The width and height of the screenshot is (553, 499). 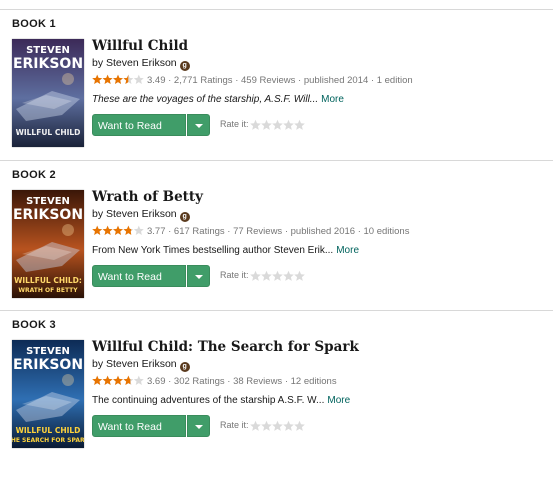 What do you see at coordinates (48, 290) in the screenshot?
I see `cover-subtitle-line: WRATH OF BETTY` at bounding box center [48, 290].